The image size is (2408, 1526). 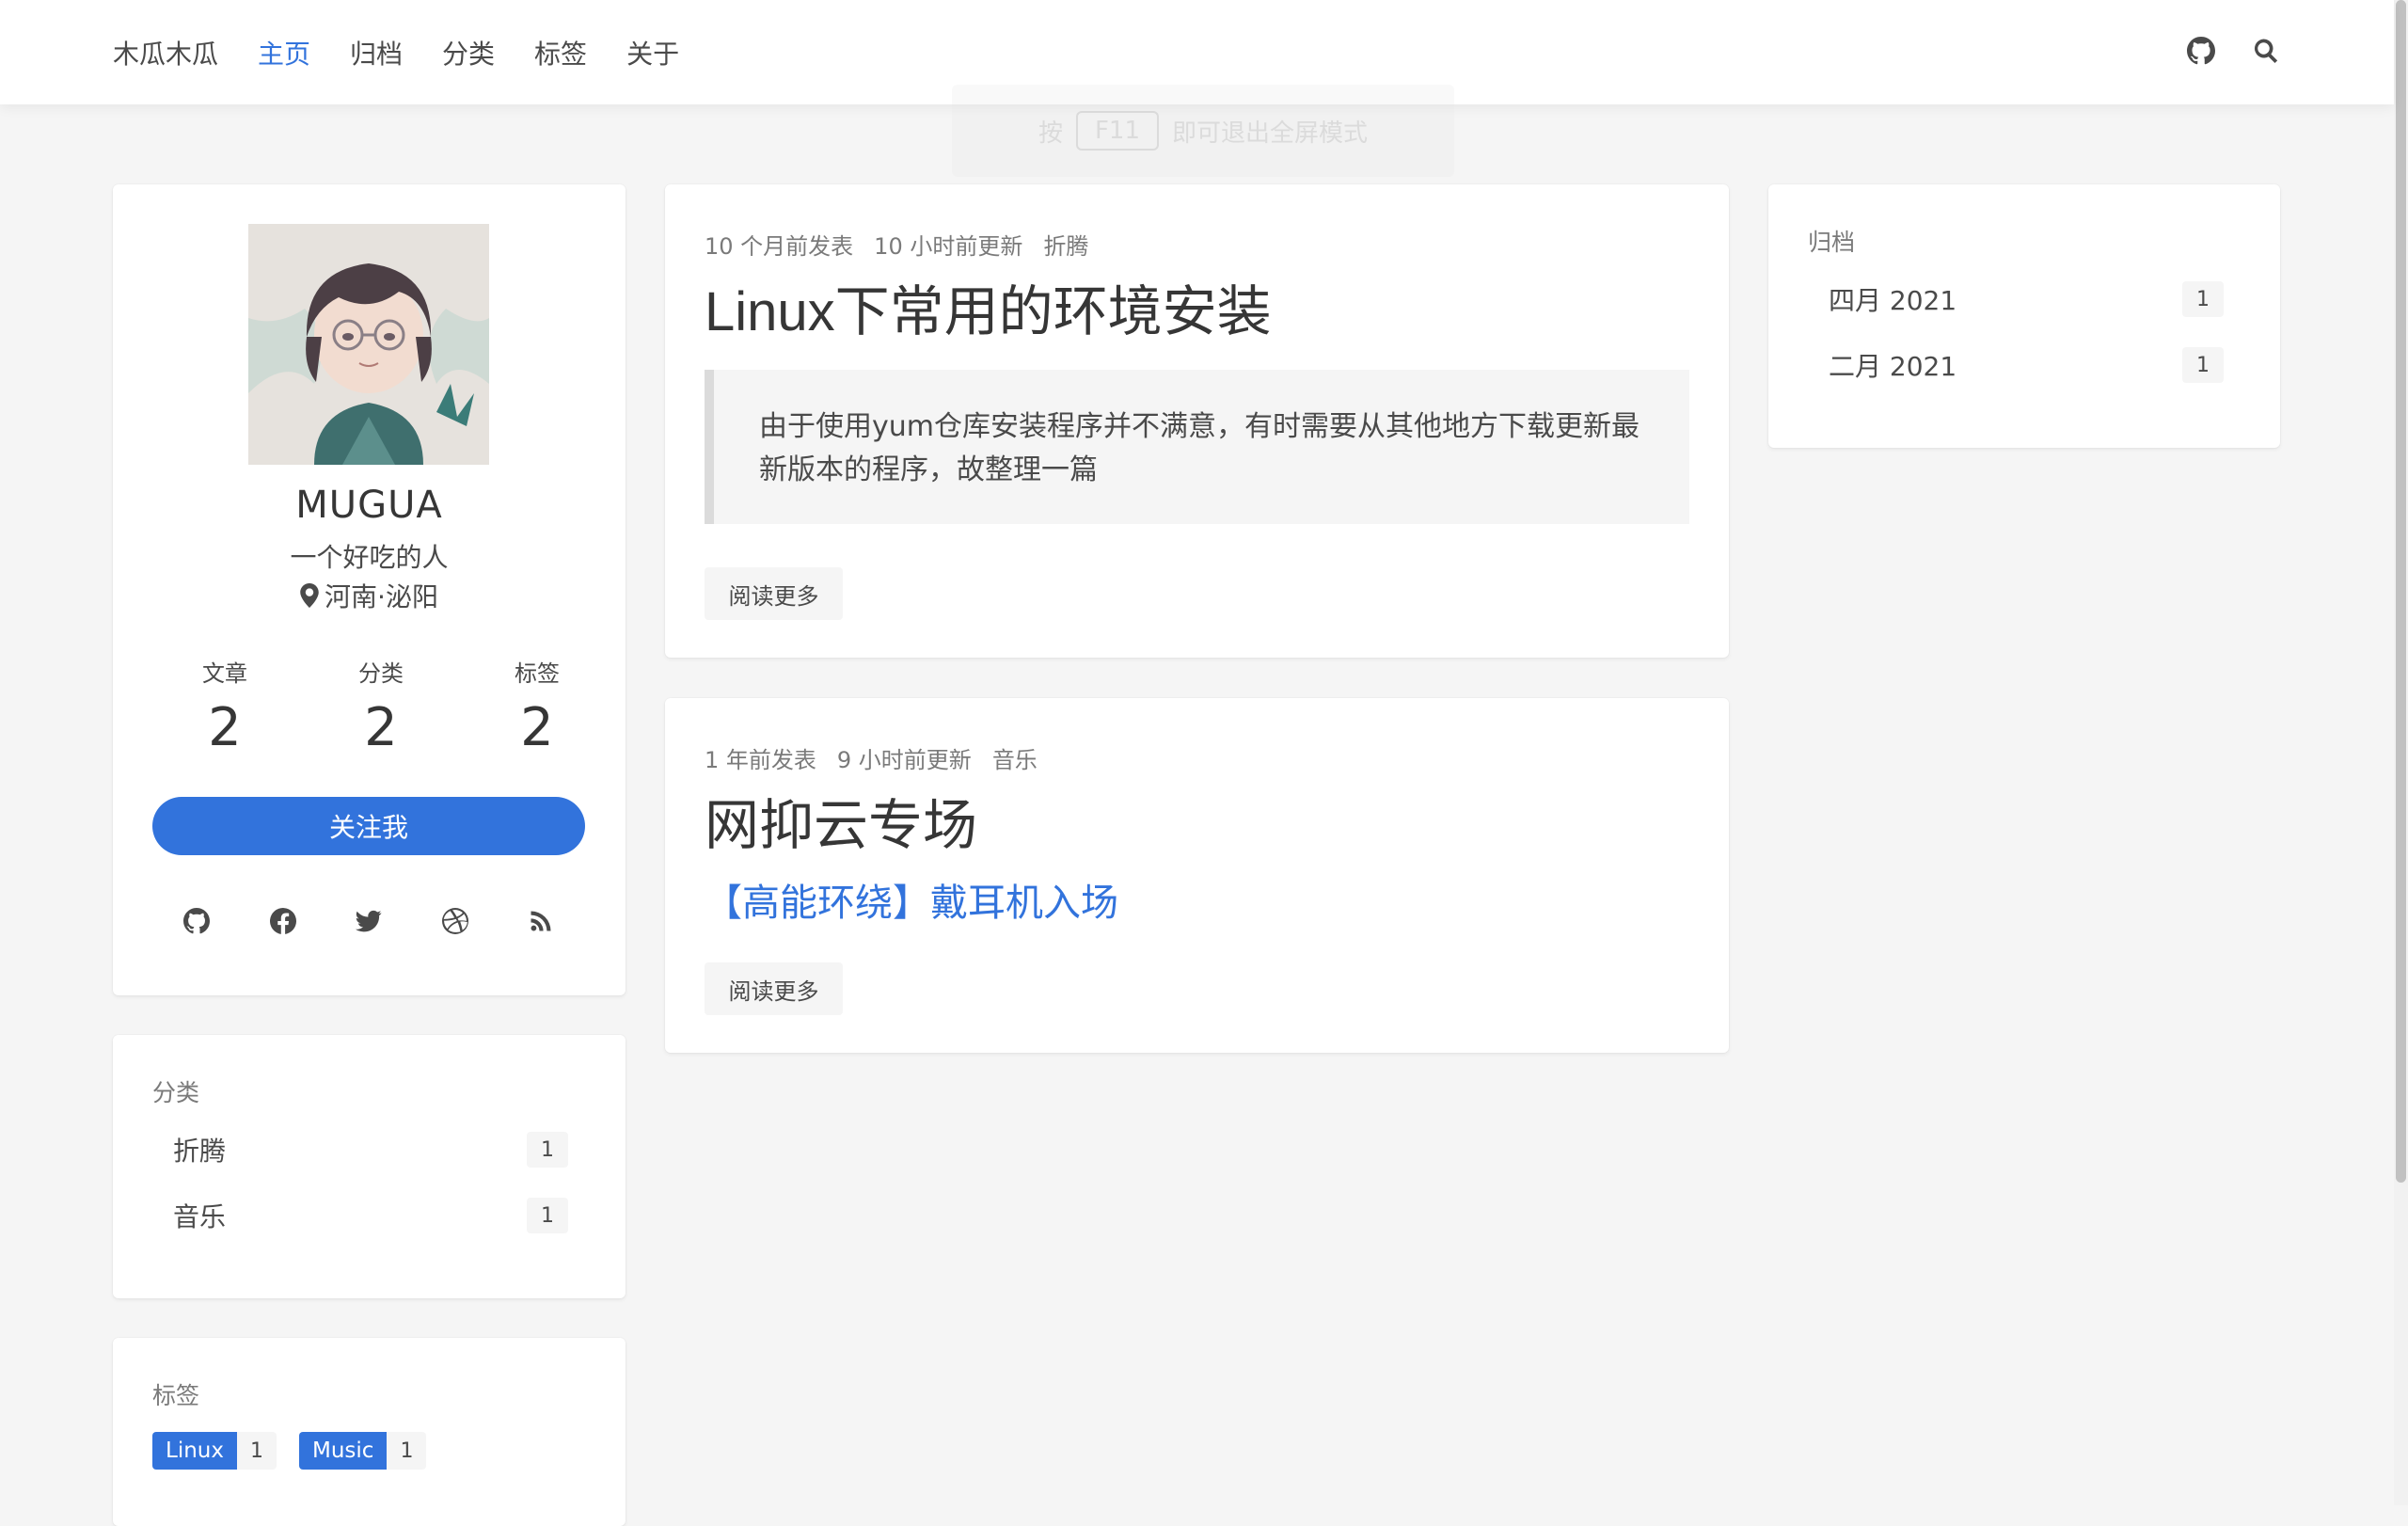 I want to click on follow-button: 关注我, so click(x=369, y=826).